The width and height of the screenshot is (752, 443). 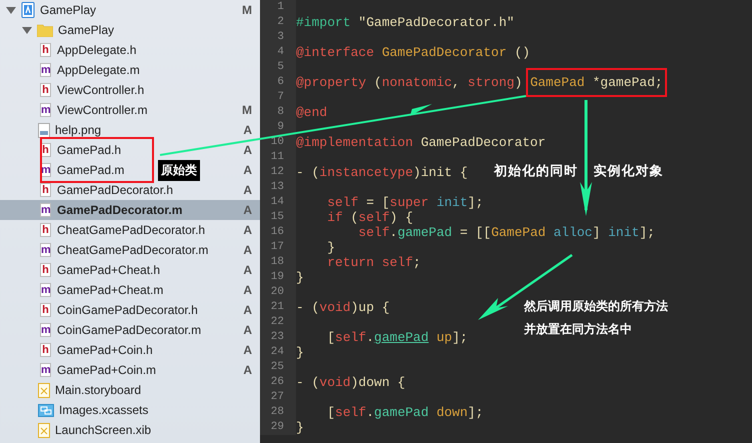 I want to click on code-line: @interface GamePadDecorator (), so click(x=413, y=52).